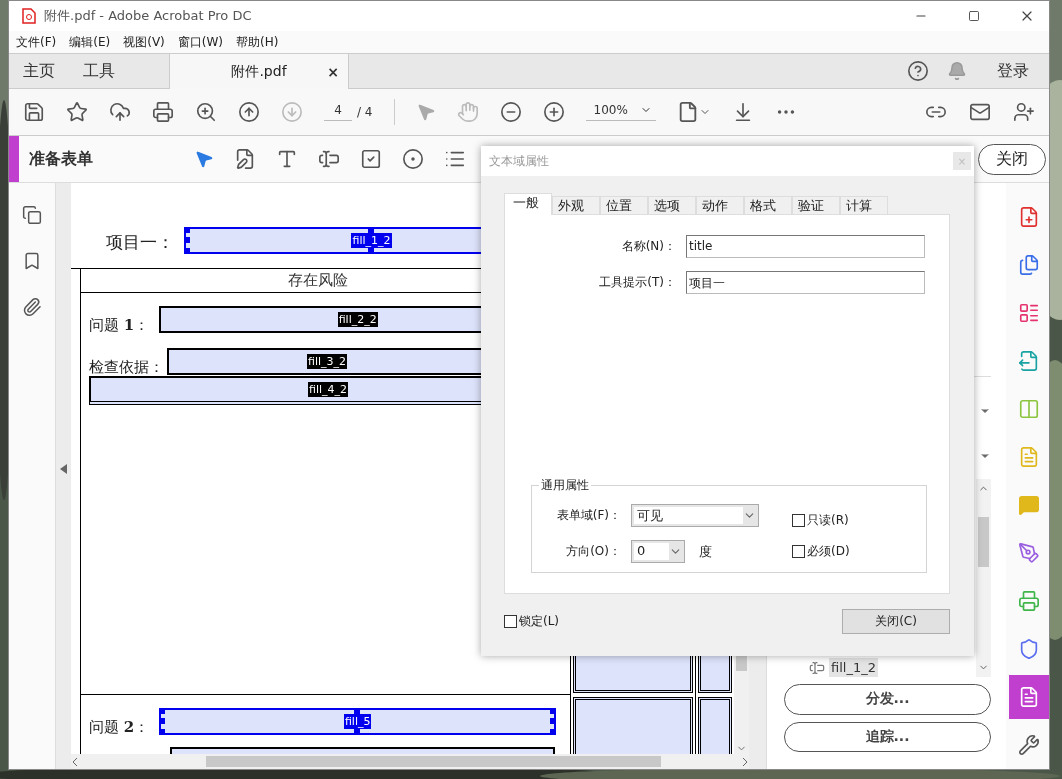 The image size is (1062, 779). Describe the element at coordinates (63, 468) in the screenshot. I see `collapse-arrow-icon` at that location.